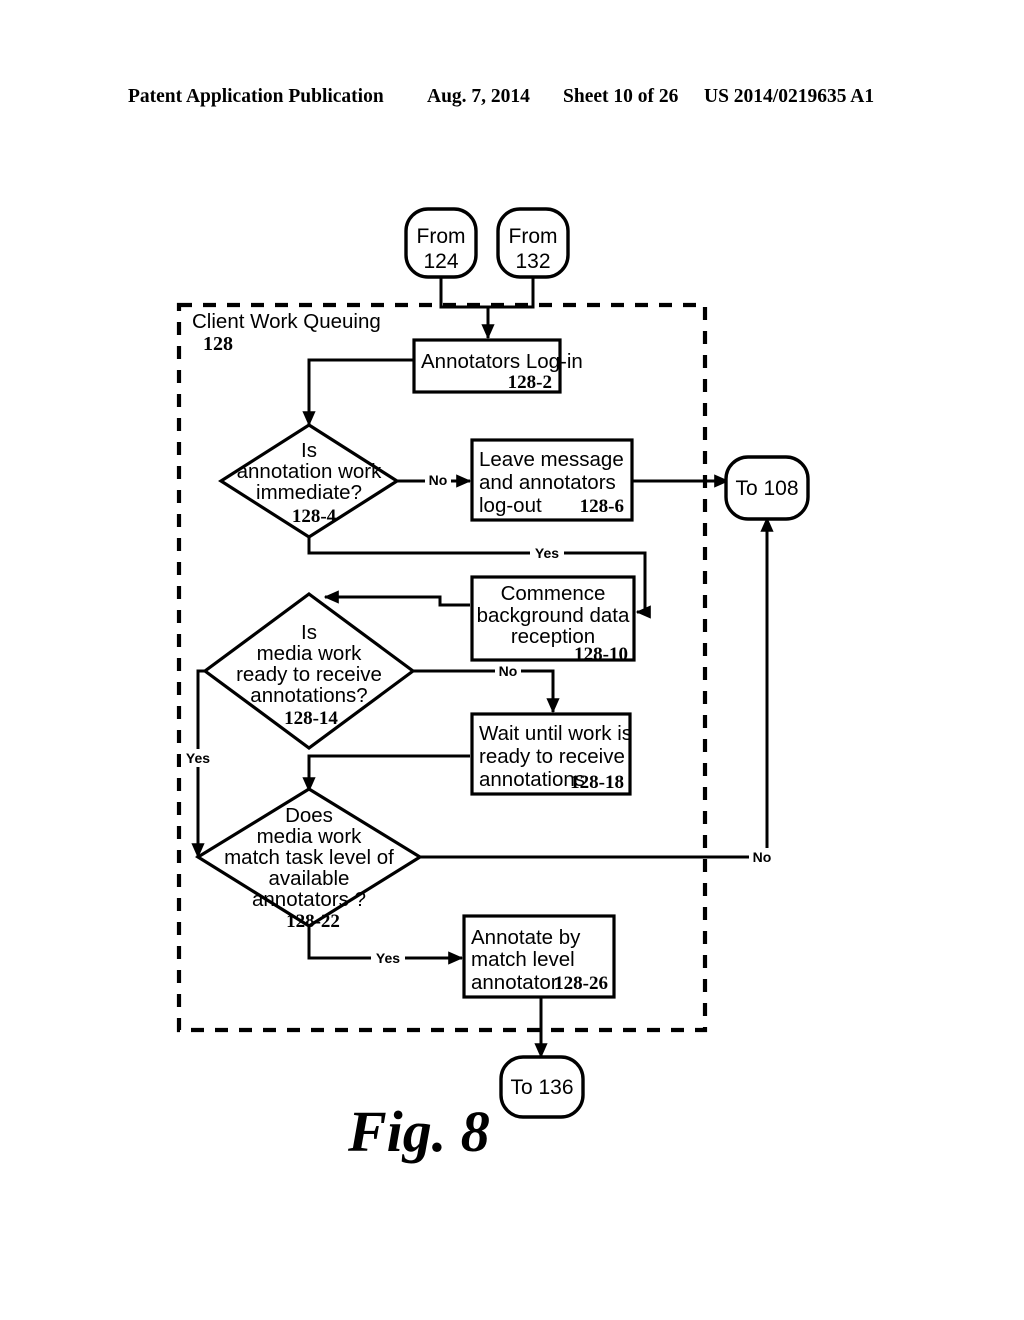 The height and width of the screenshot is (1320, 1024). I want to click on node-128-10-line-0: Commence, so click(553, 593).